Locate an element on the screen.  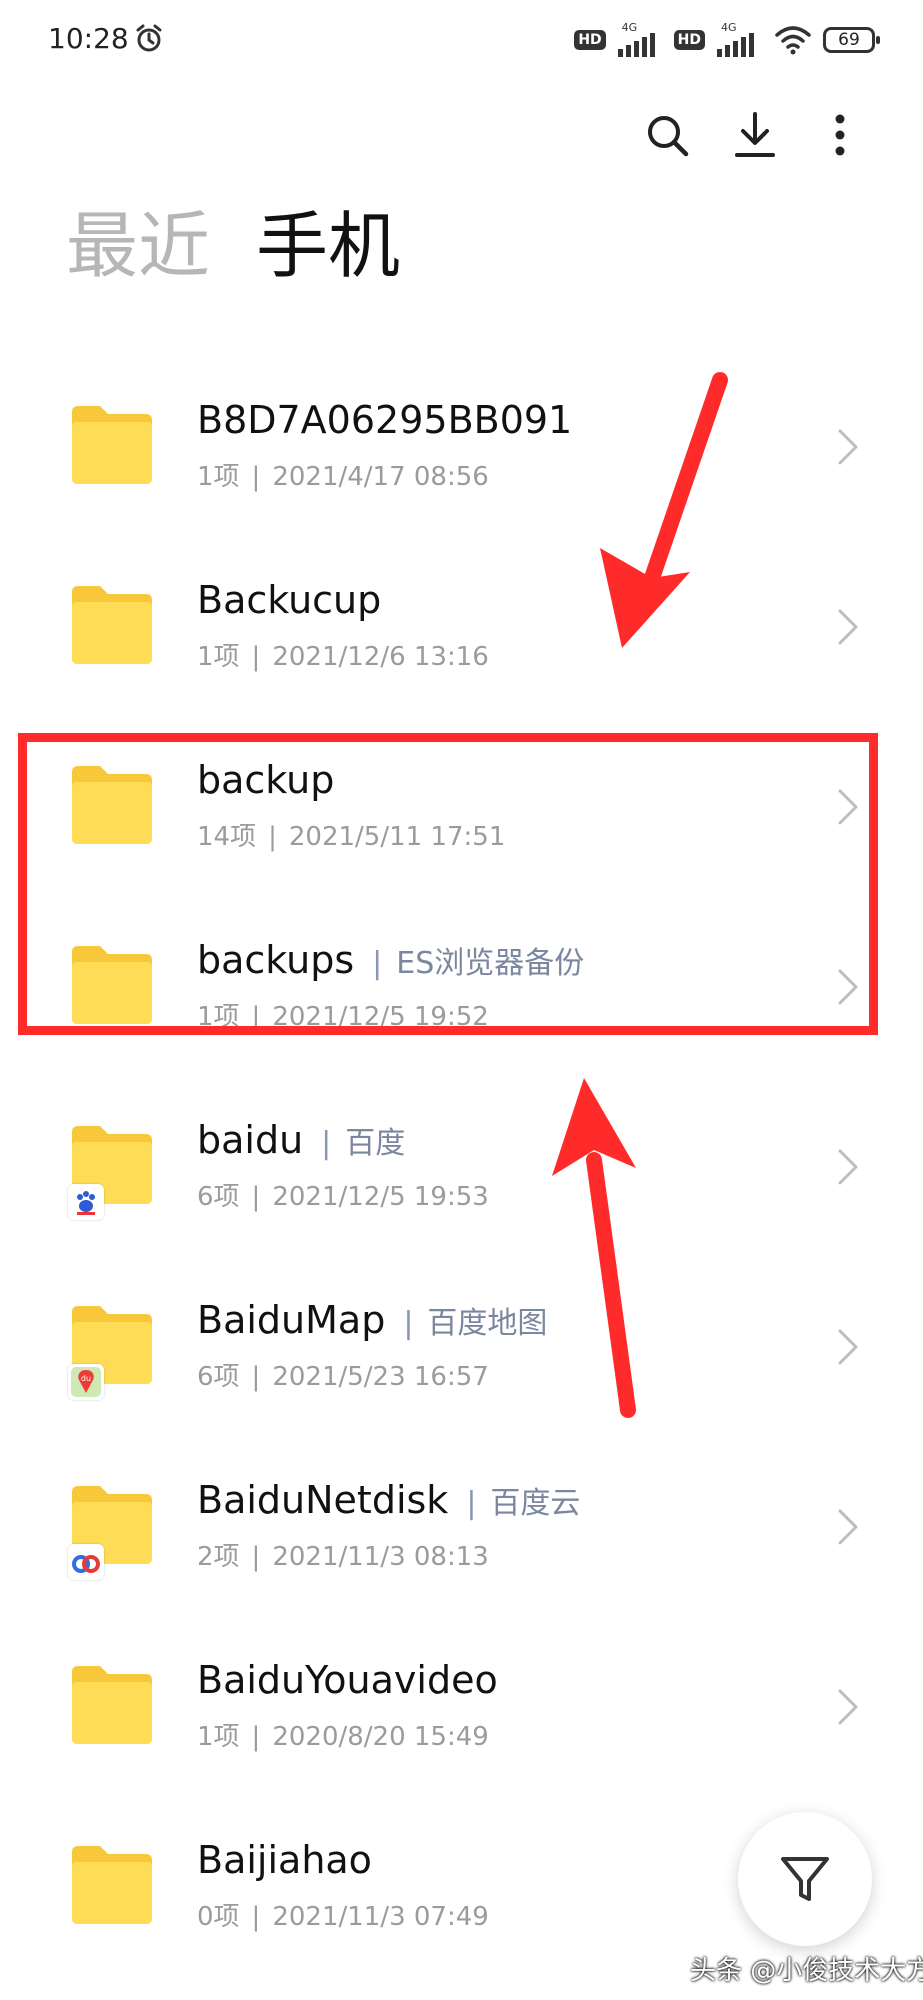
folder-name: baidu is located at coordinates (250, 1140).